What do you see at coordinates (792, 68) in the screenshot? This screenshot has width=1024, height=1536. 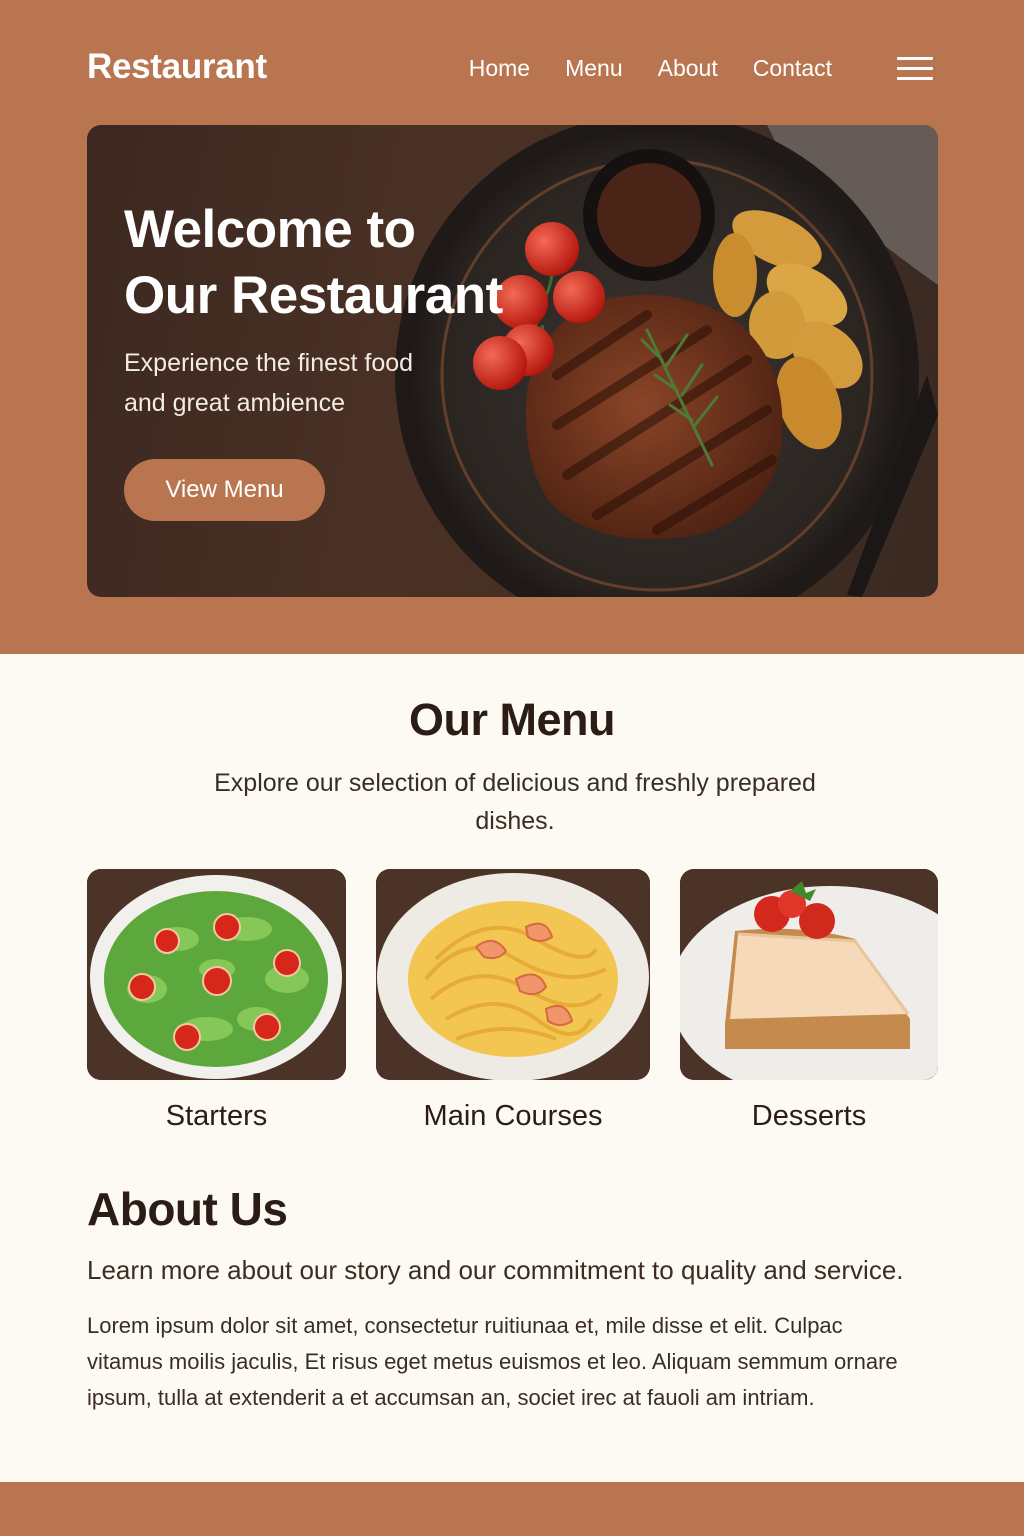 I see `nav-contact: Contact` at bounding box center [792, 68].